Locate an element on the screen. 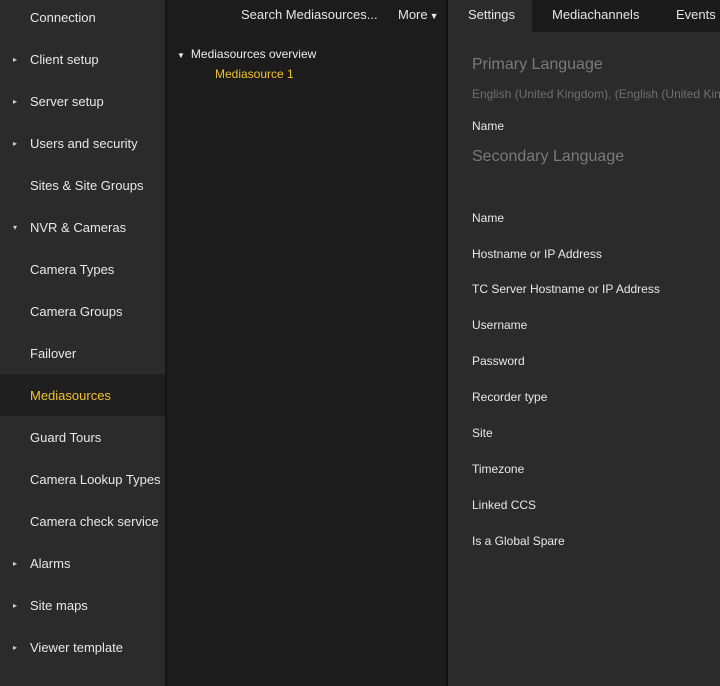 The image size is (720, 686). sidebar-item-server-setup: ▸ Server setup is located at coordinates (82, 101).